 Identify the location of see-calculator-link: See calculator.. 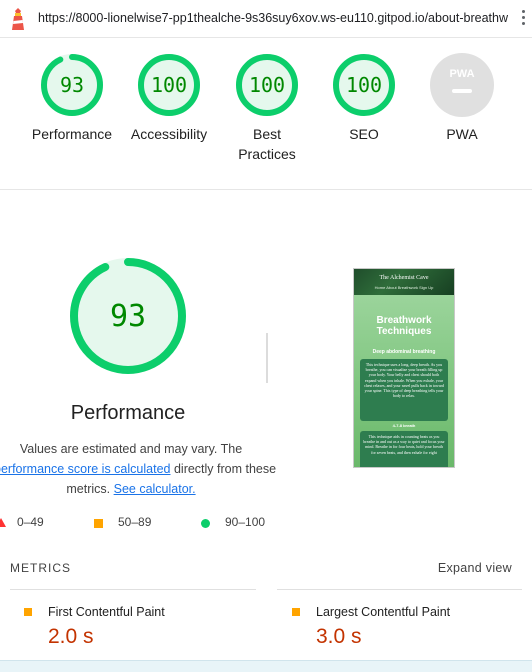
(155, 489).